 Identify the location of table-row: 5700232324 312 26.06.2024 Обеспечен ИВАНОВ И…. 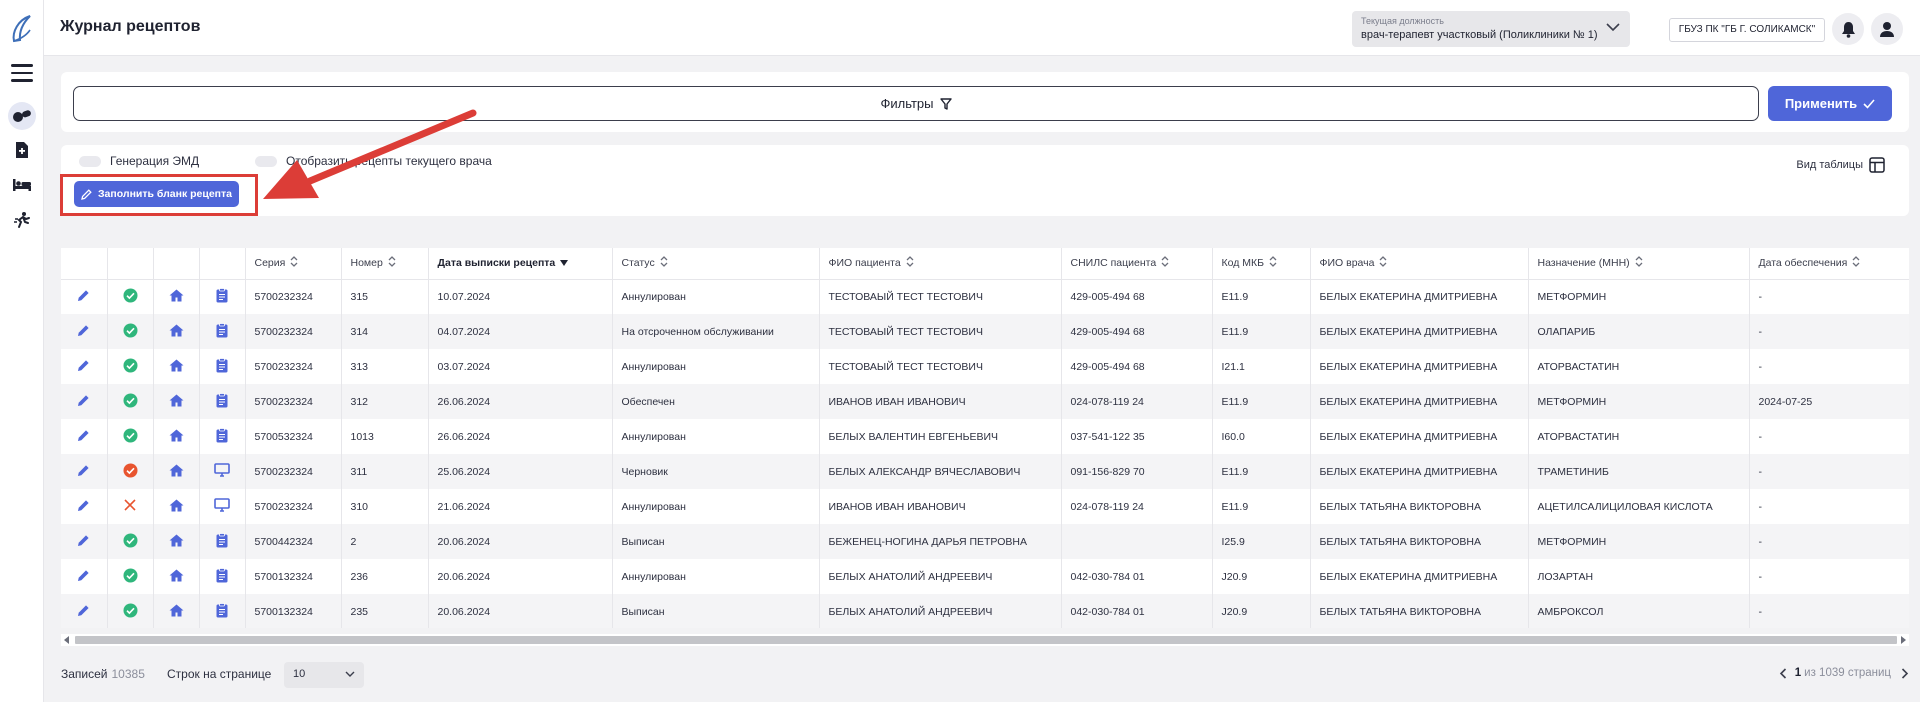
(985, 401).